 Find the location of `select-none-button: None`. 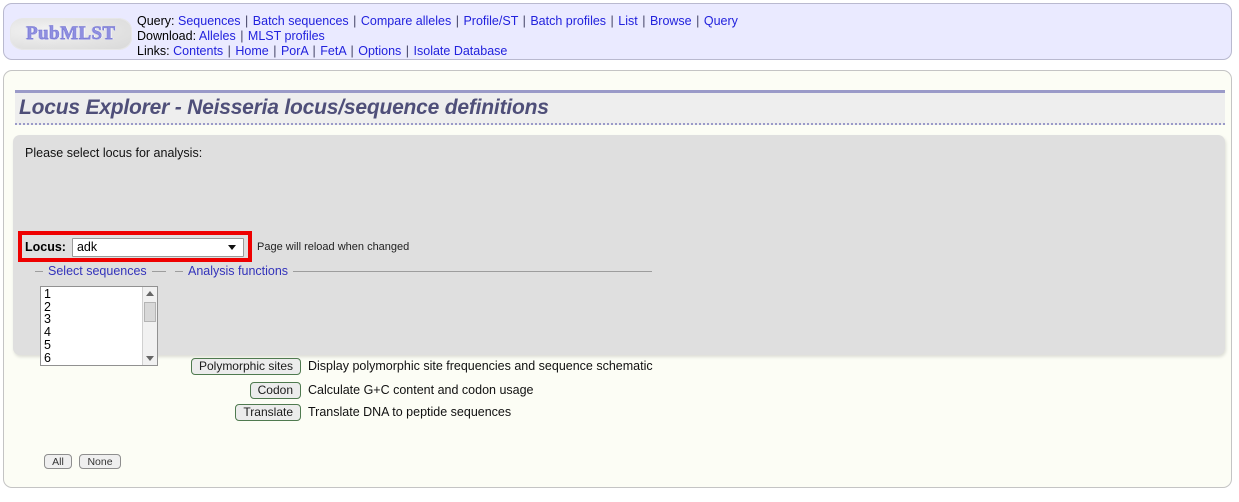

select-none-button: None is located at coordinates (100, 461).